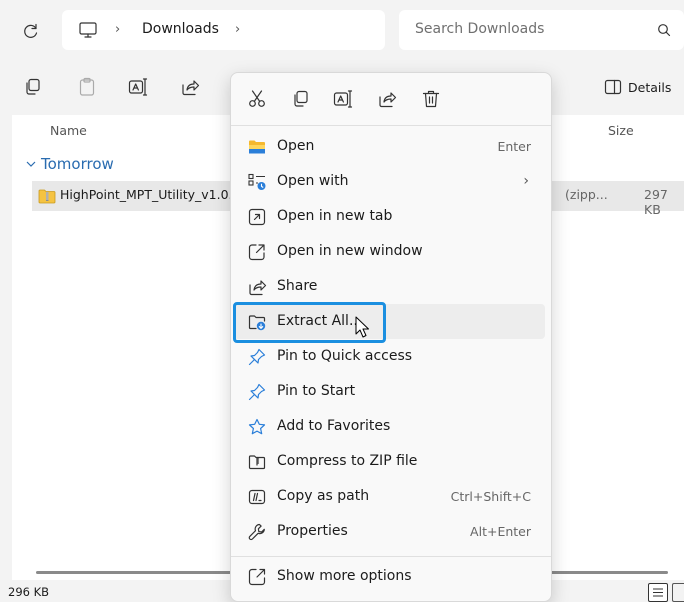  I want to click on mouse-cursor-icon, so click(362, 327).